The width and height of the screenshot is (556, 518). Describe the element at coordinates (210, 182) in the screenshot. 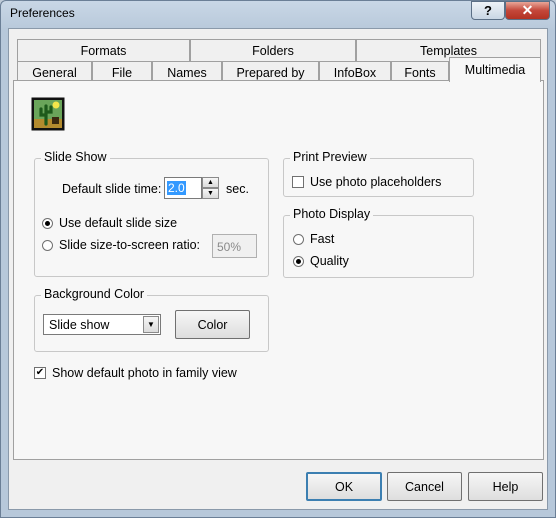

I see `spin-up-button: ▲` at that location.